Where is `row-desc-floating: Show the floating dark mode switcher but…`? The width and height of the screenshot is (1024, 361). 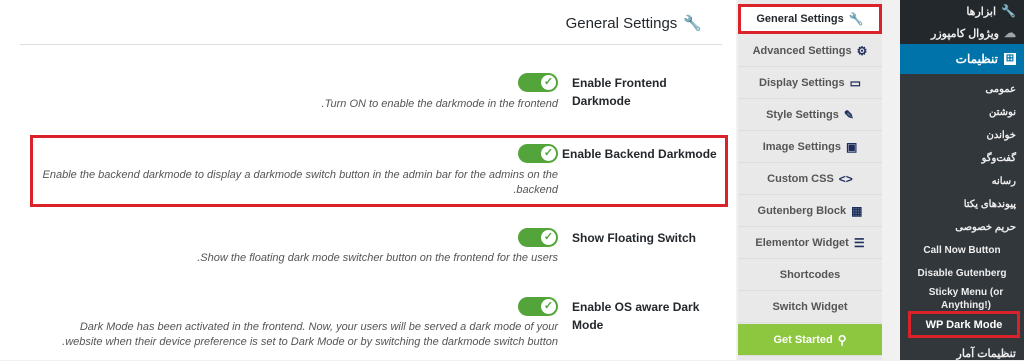
row-desc-floating: Show the floating dark mode switcher but… is located at coordinates (377, 258).